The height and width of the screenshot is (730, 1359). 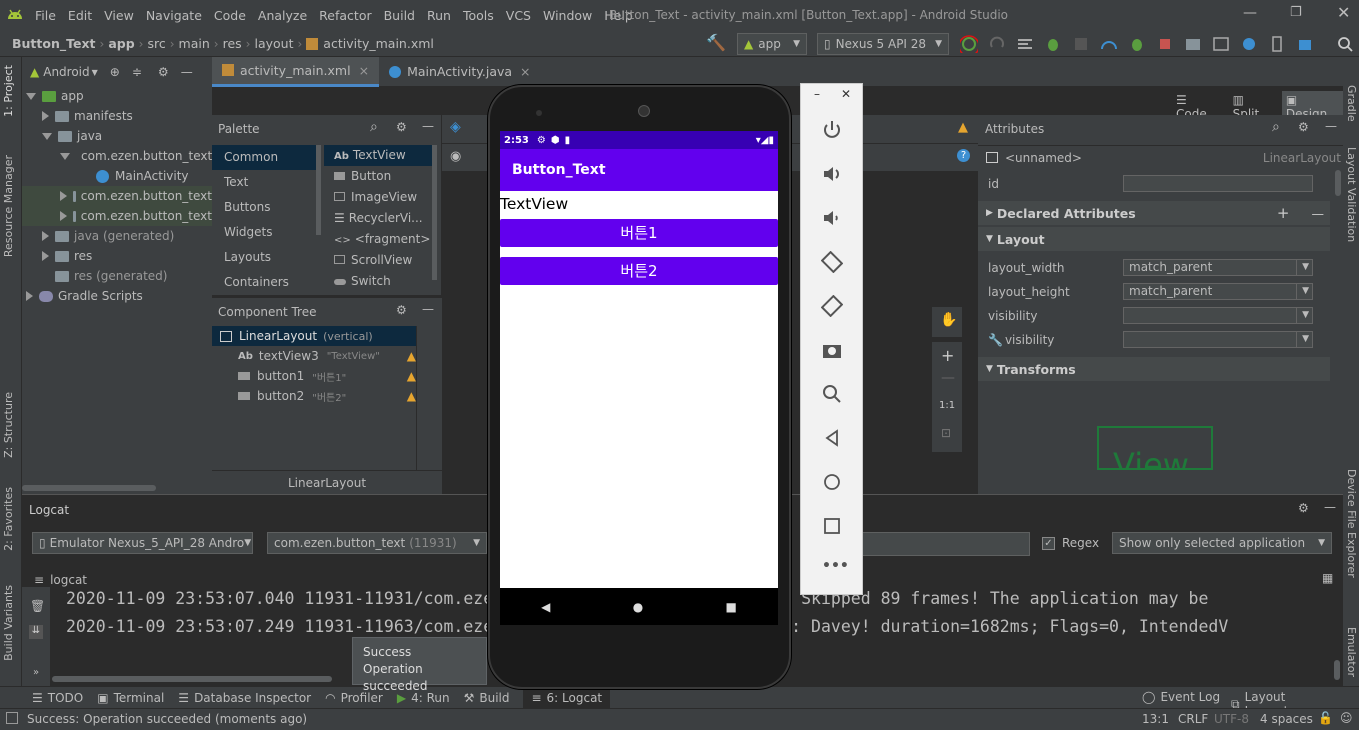 What do you see at coordinates (130, 698) in the screenshot?
I see `tab-terminal: ▣ Terminal` at bounding box center [130, 698].